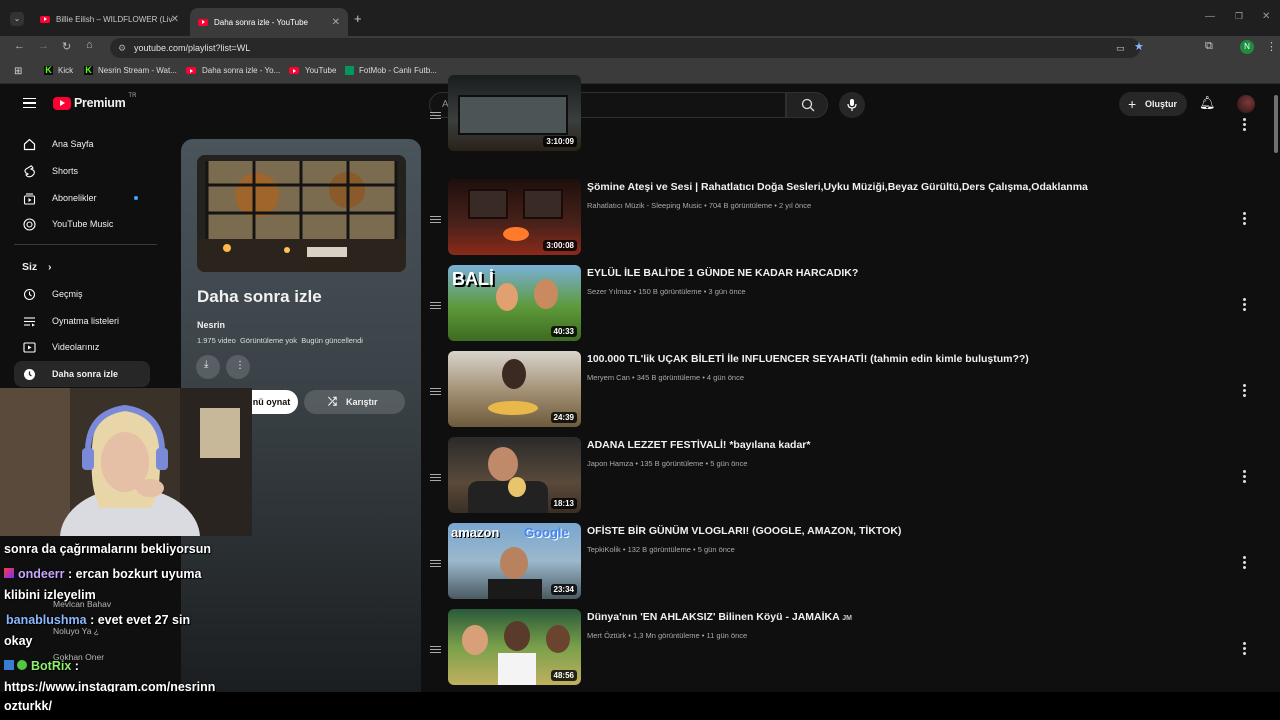  Describe the element at coordinates (66, 46) in the screenshot. I see `reload-icon: ↻` at that location.